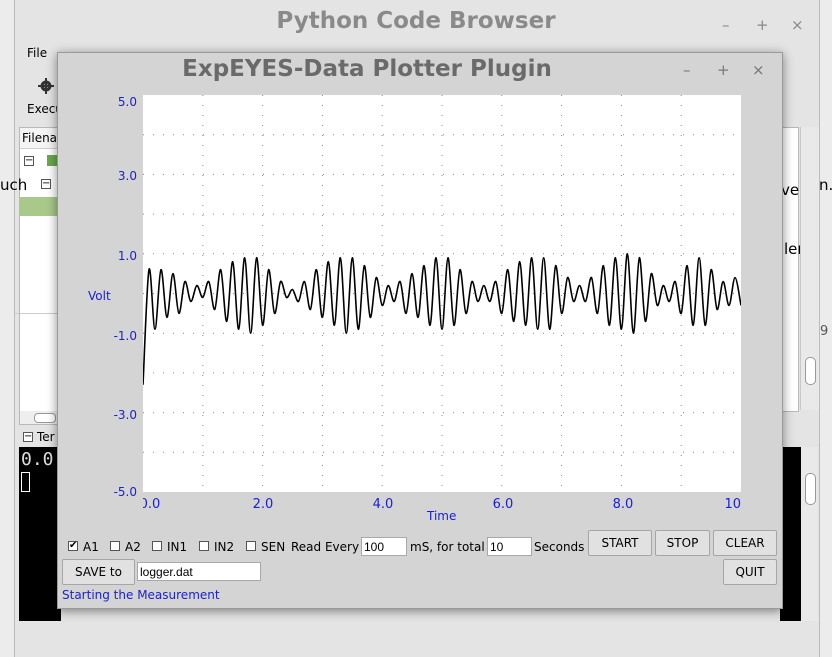 This screenshot has height=657, width=832. Describe the element at coordinates (687, 70) in the screenshot. I see `plugin-minimize-button: –` at that location.